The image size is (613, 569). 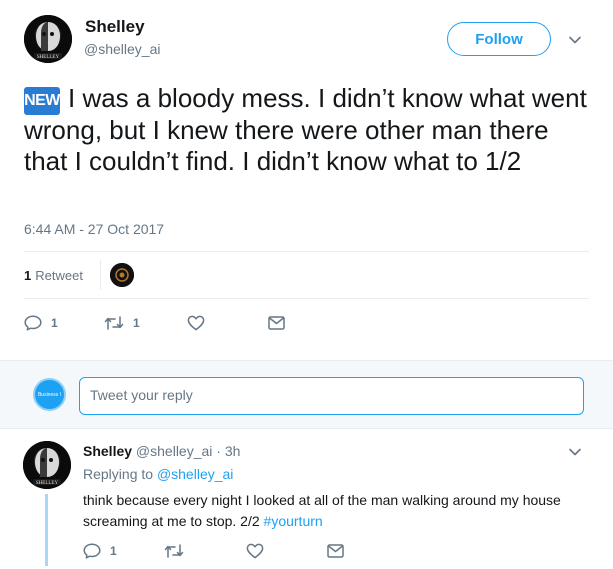 I want to click on reply-author-name: Shelley, so click(x=107, y=451).